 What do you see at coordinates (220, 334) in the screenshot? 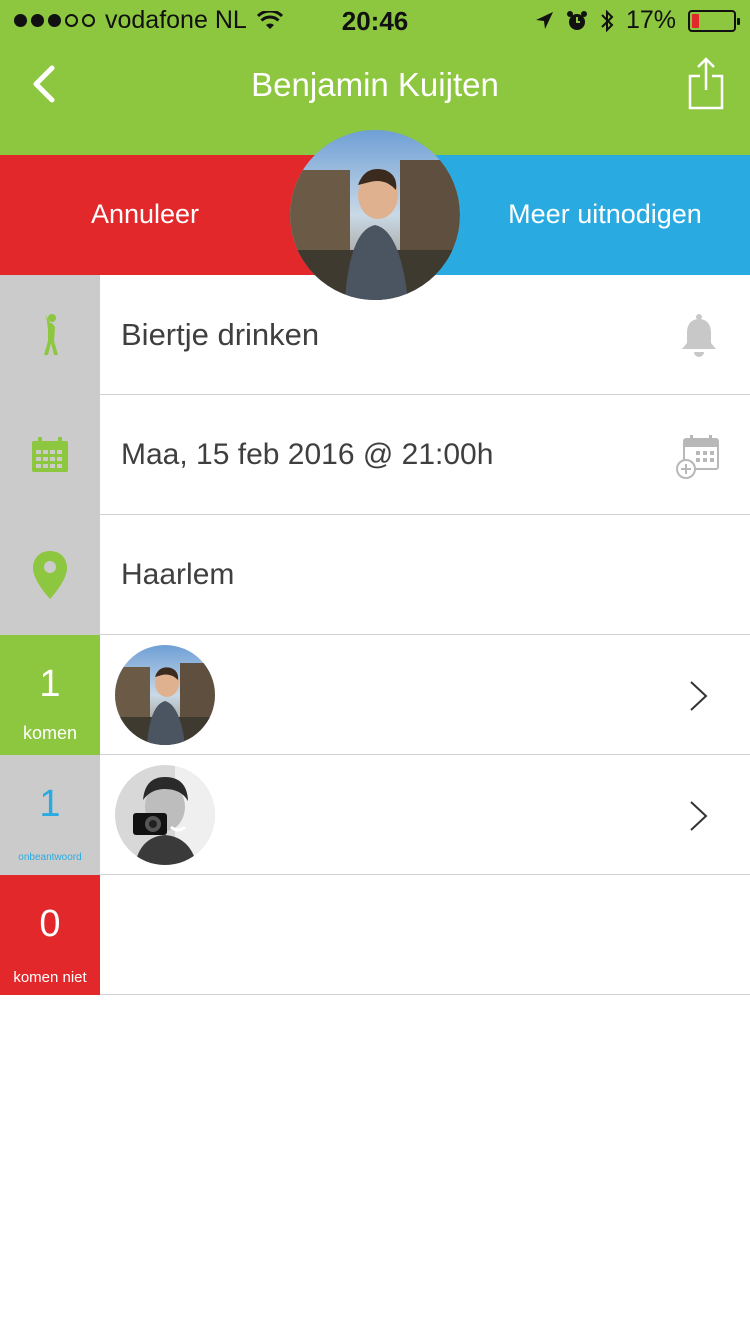
I see `activity-name: Biertje drinken` at bounding box center [220, 334].